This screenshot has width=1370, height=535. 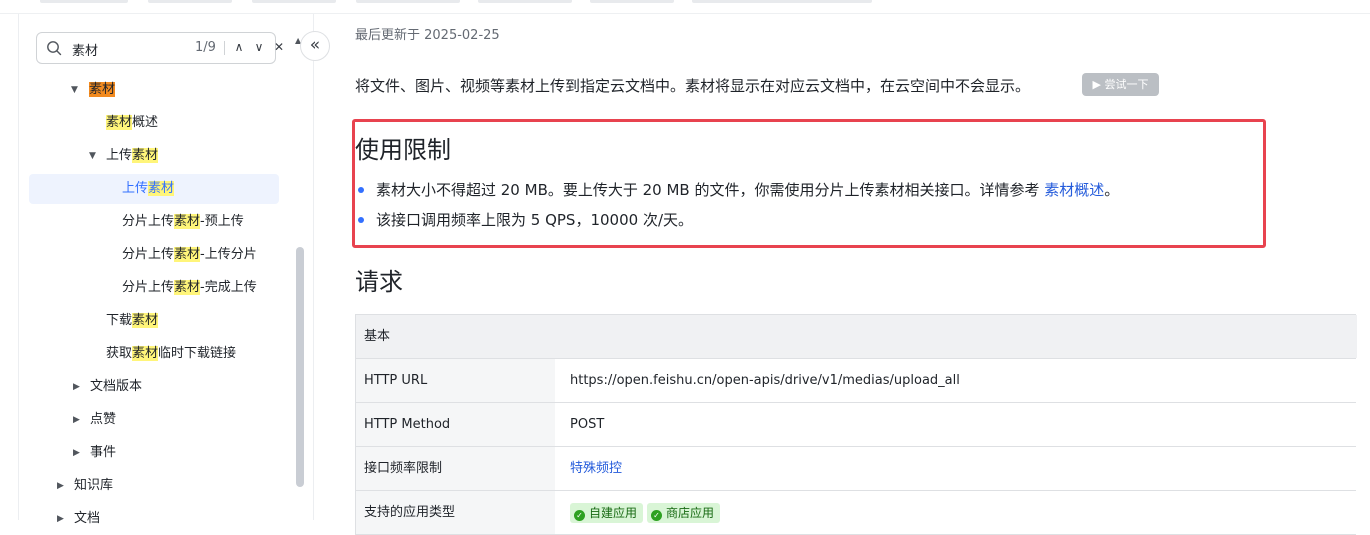 What do you see at coordinates (94, 420) in the screenshot?
I see `tree-item-likes: ▶ 点赞` at bounding box center [94, 420].